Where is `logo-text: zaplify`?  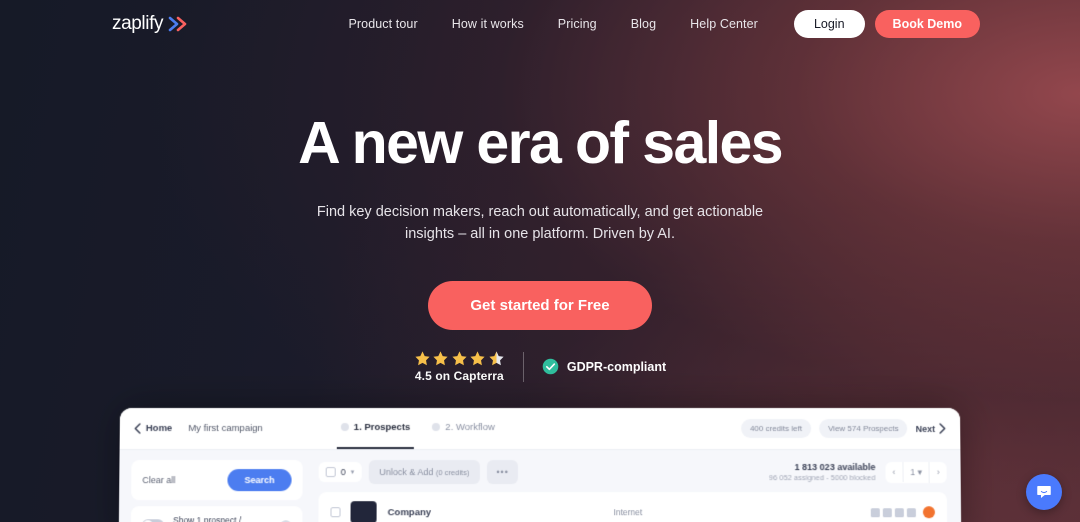 logo-text: zaplify is located at coordinates (138, 23).